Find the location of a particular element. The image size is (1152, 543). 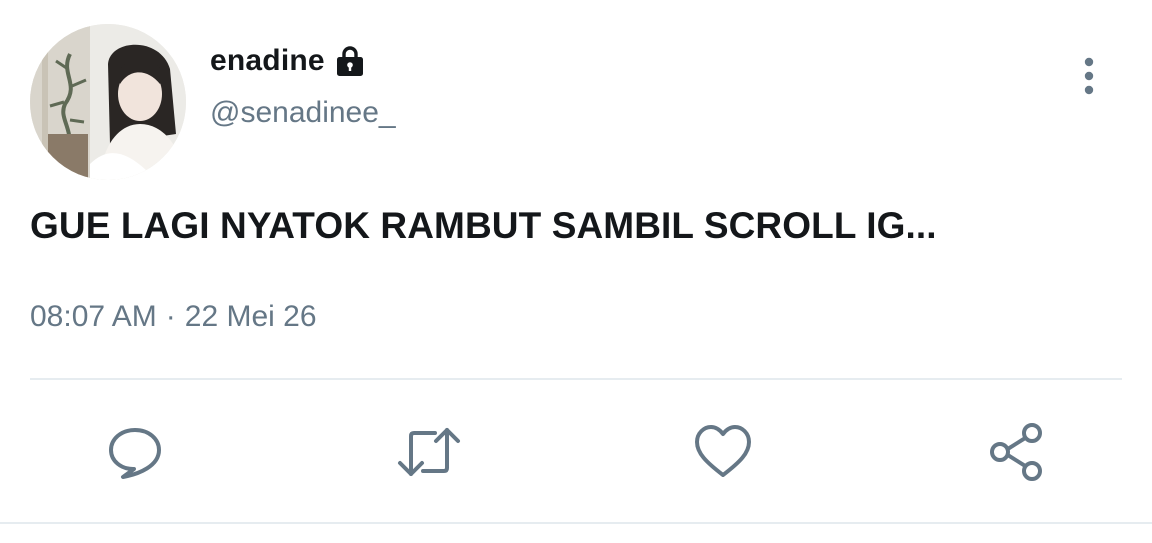

tweet-timestamp: 08:07 AM · 22 Mei 26 is located at coordinates (173, 317).